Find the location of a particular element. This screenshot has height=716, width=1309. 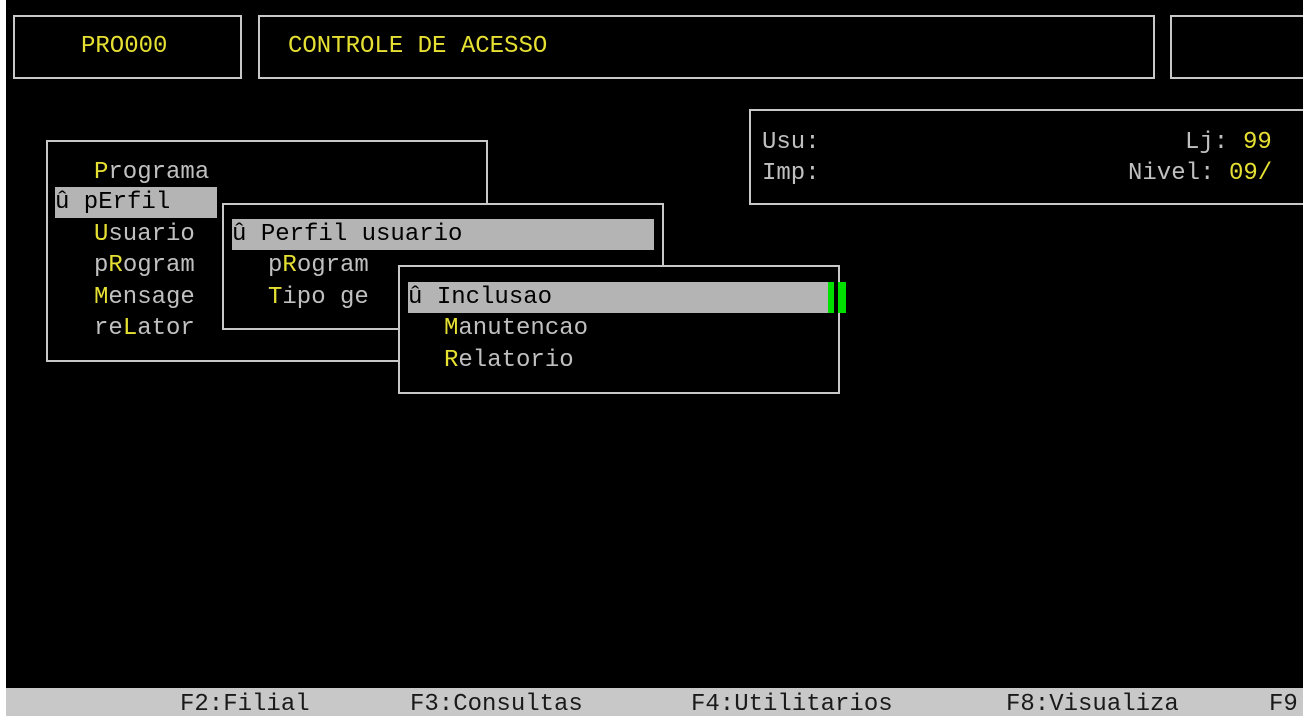

menu-item-perfil: û pErfil is located at coordinates (136, 202).